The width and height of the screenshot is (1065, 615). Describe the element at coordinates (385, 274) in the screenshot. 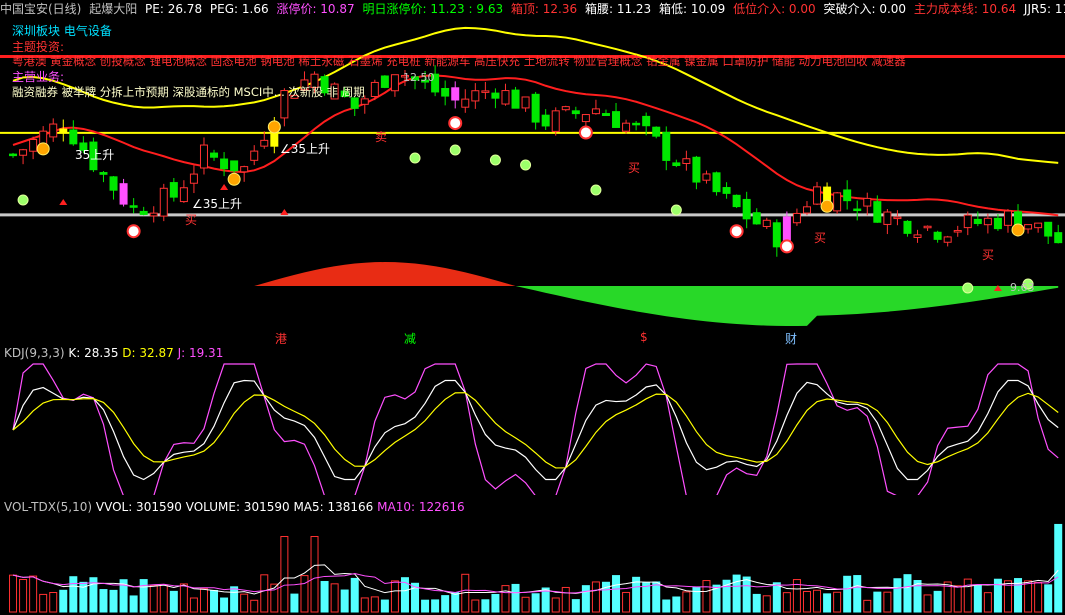

I see `cost-area-red` at that location.